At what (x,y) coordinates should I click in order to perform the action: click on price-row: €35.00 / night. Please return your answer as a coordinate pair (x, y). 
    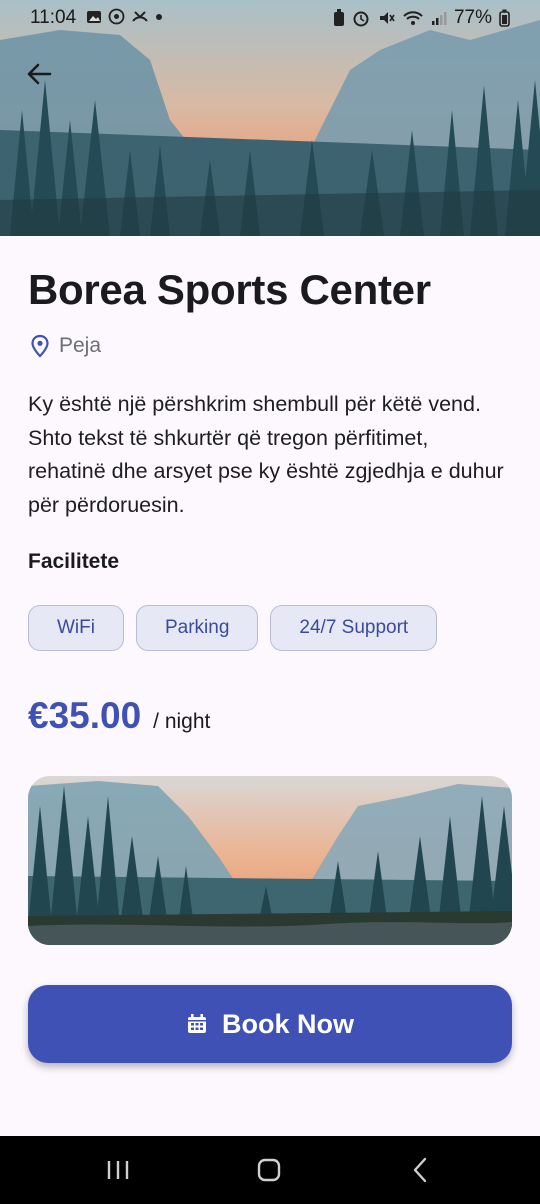
    Looking at the image, I should click on (119, 716).